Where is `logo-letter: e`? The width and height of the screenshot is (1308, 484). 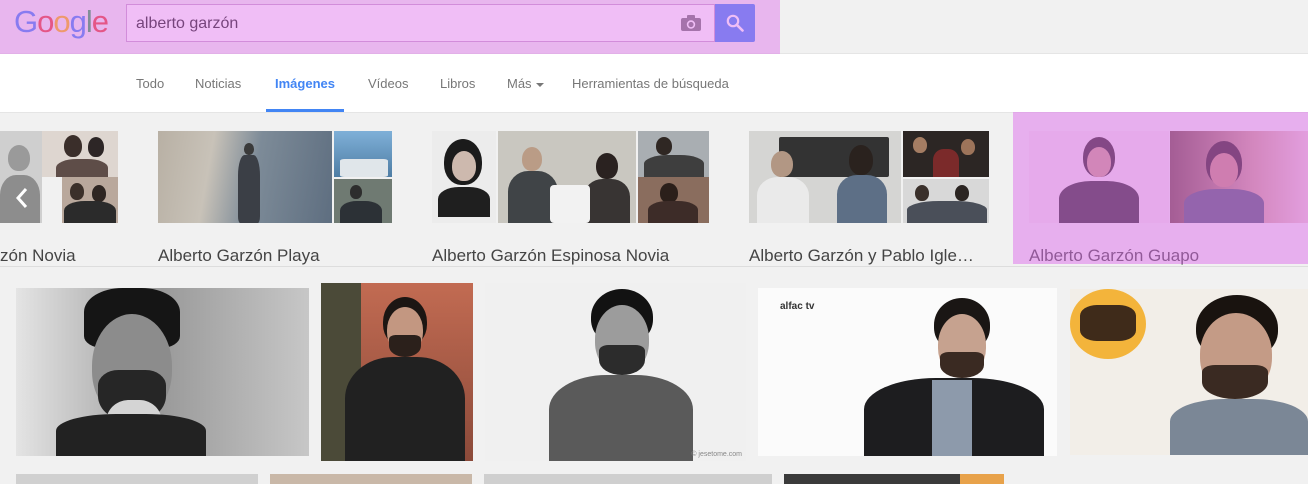 logo-letter: e is located at coordinates (100, 21).